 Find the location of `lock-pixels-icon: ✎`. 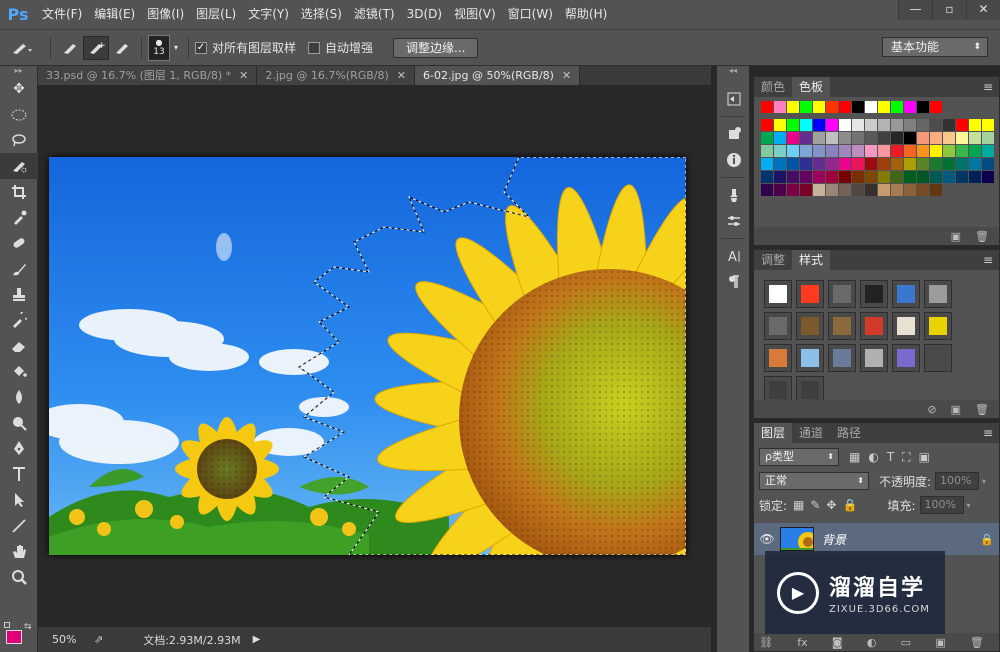

lock-pixels-icon: ✎ is located at coordinates (815, 505).